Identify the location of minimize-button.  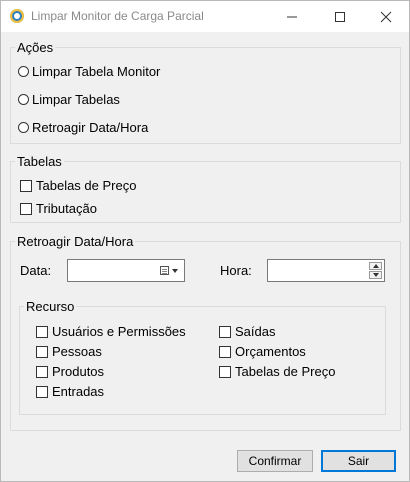
(292, 16).